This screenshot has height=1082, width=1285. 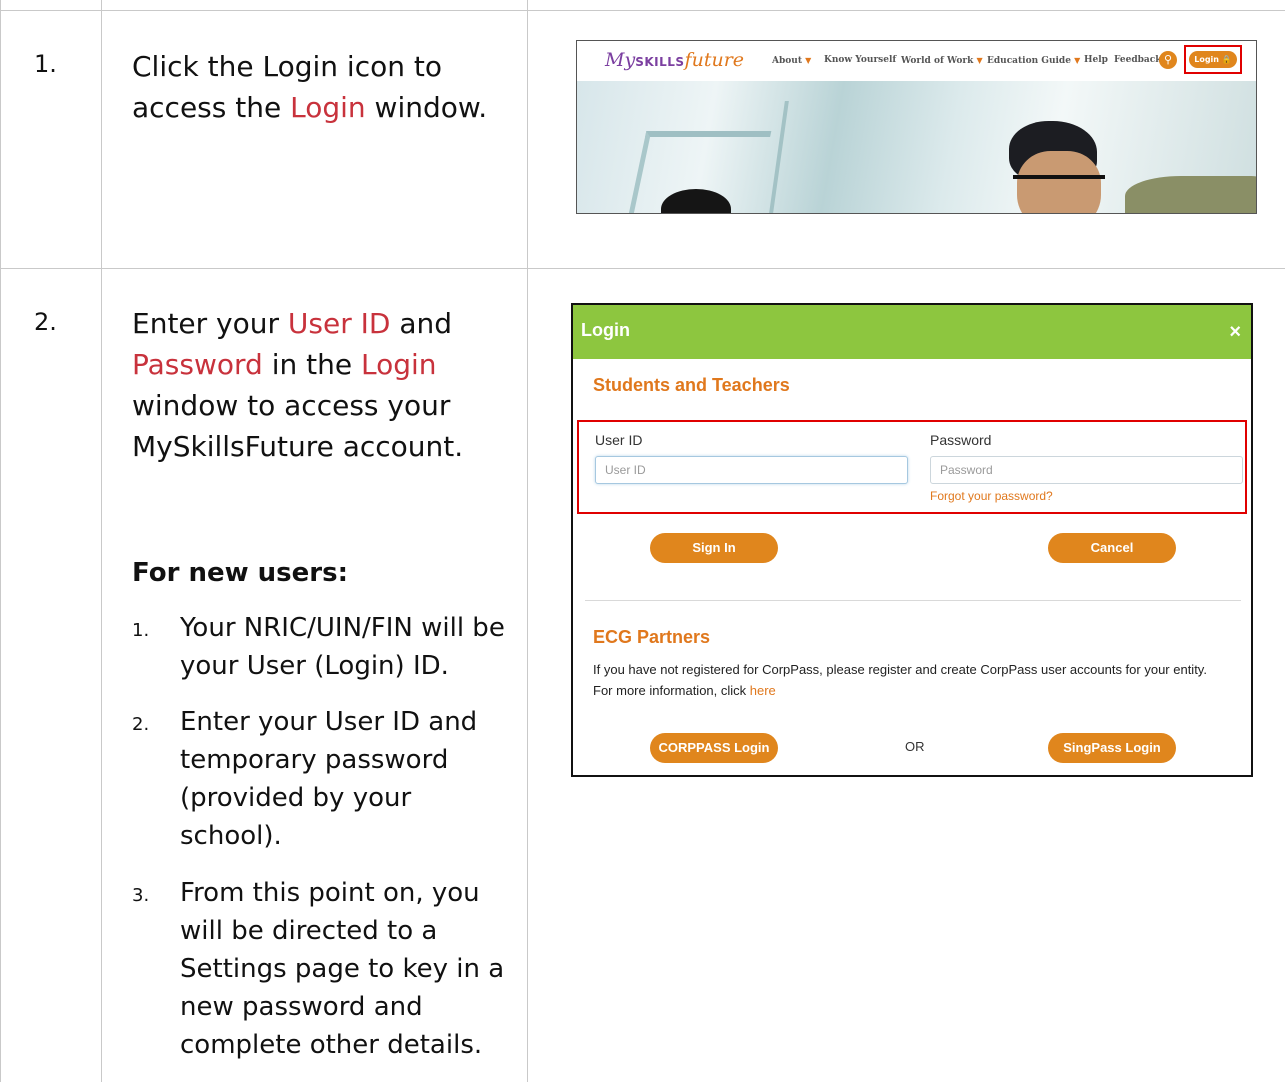 What do you see at coordinates (605, 330) in the screenshot?
I see `login-dialog-title: Login` at bounding box center [605, 330].